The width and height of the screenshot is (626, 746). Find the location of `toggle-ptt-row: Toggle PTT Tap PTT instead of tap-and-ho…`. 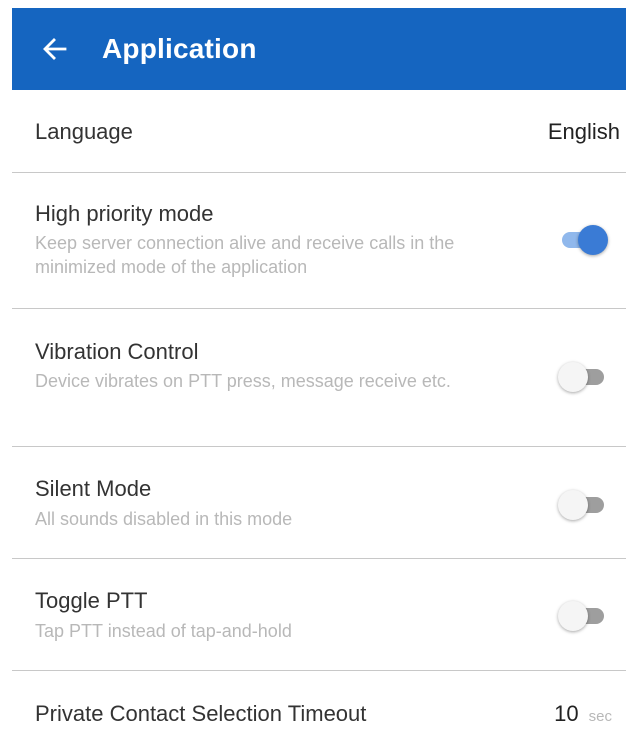

toggle-ptt-row: Toggle PTT Tap PTT instead of tap-and-ho… is located at coordinates (319, 615).